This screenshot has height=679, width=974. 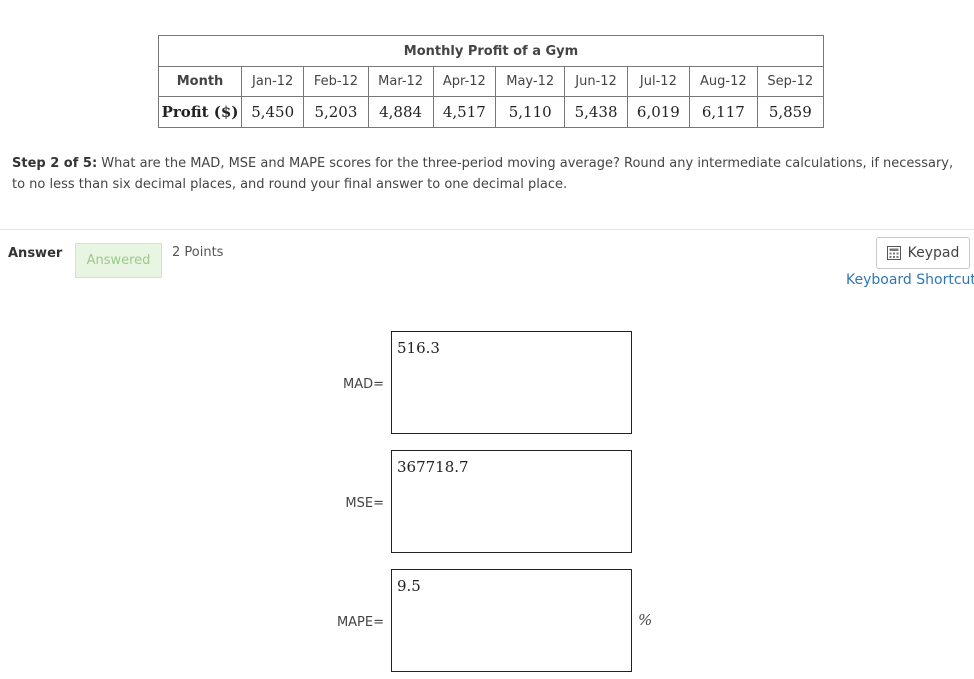 I want to click on profit-cell: 5,438, so click(x=596, y=112).